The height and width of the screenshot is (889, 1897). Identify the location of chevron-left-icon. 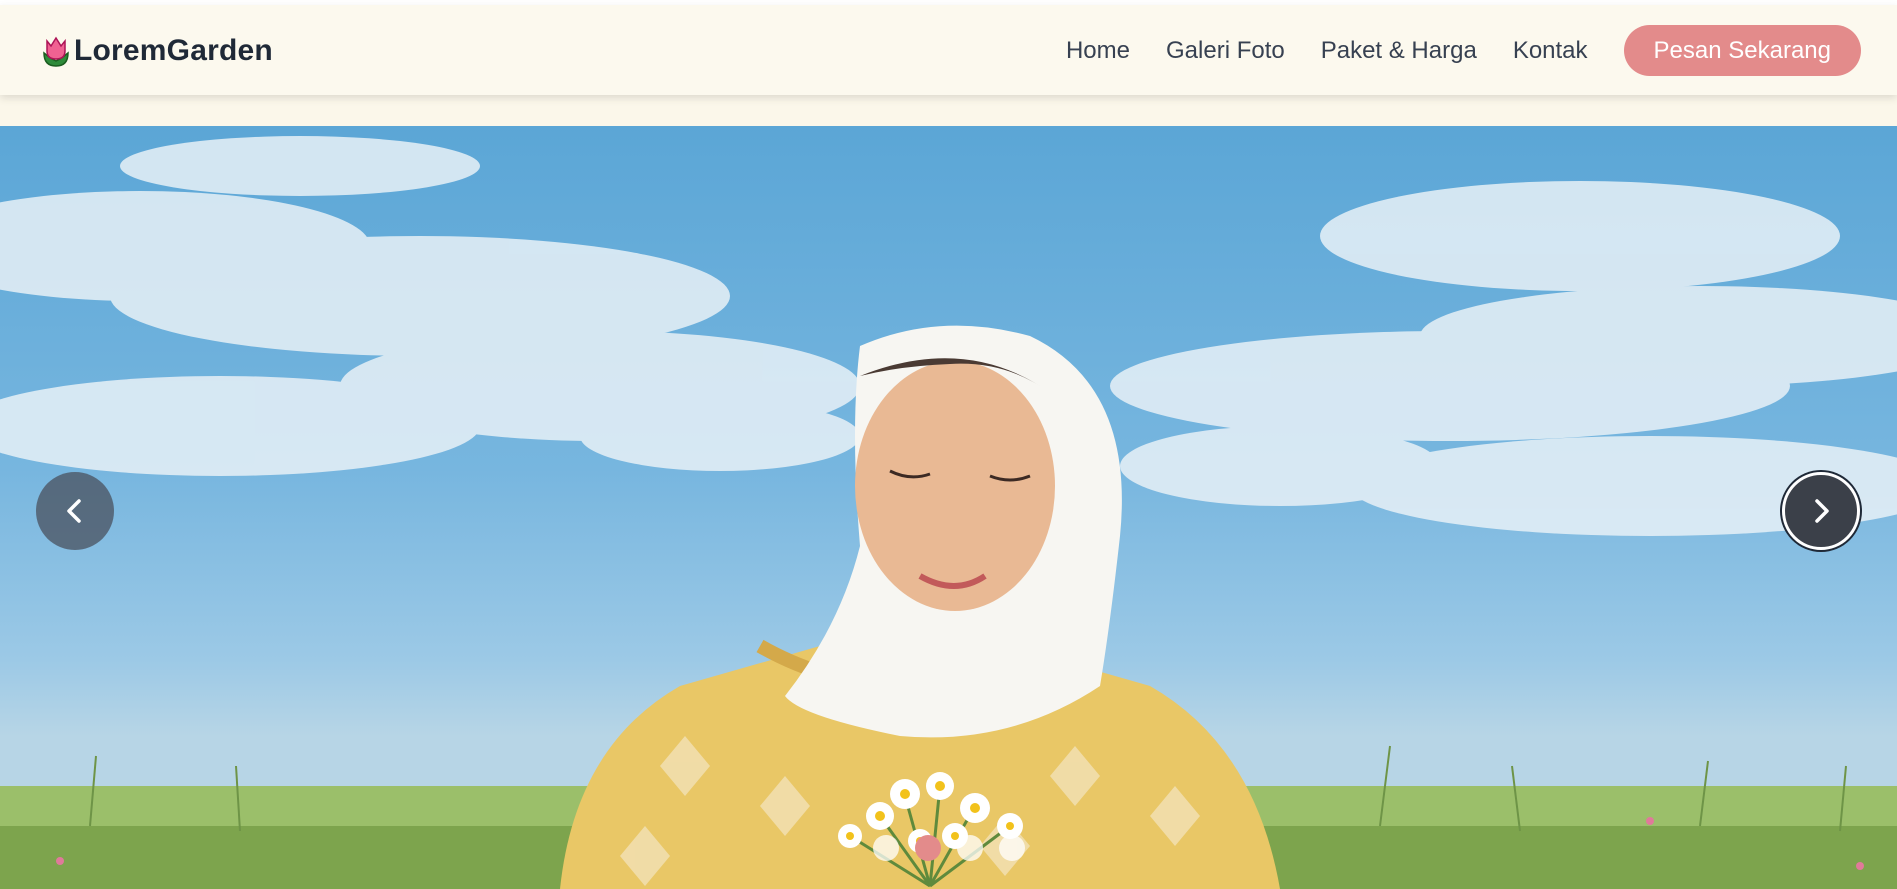
(74, 511).